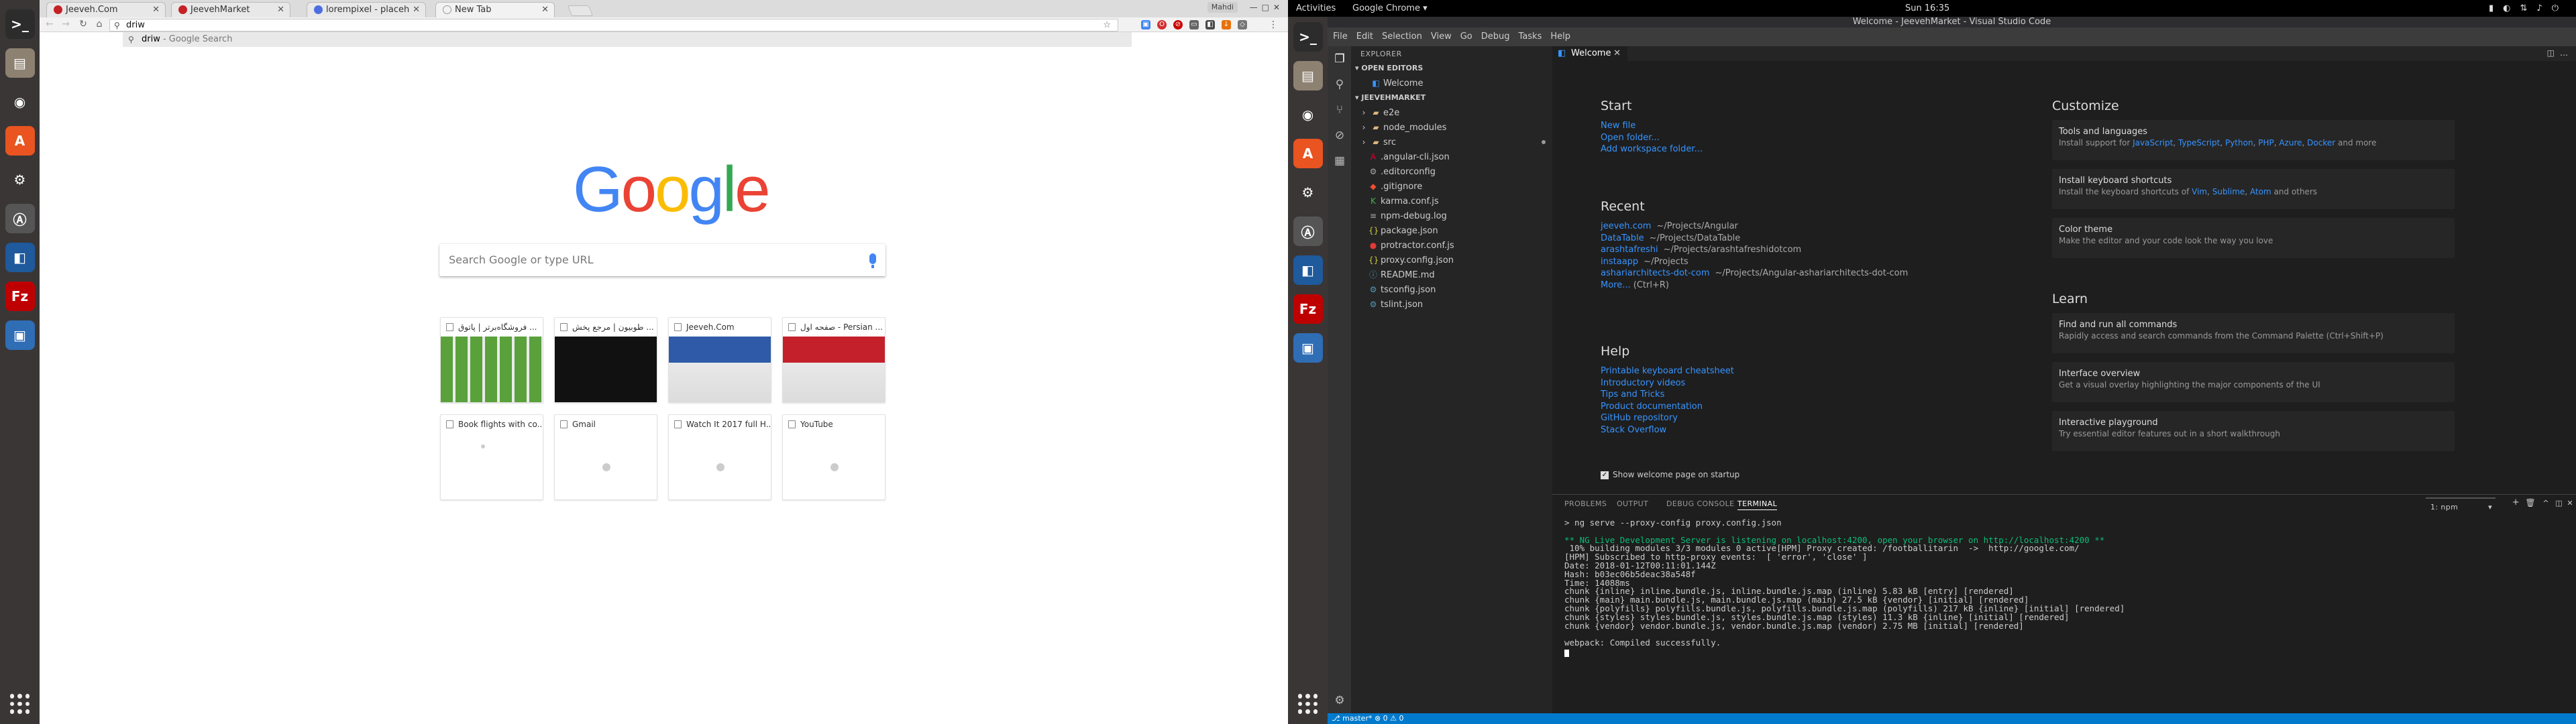  What do you see at coordinates (1451, 201) in the screenshot?
I see `file-item: Kkarma.conf.js` at bounding box center [1451, 201].